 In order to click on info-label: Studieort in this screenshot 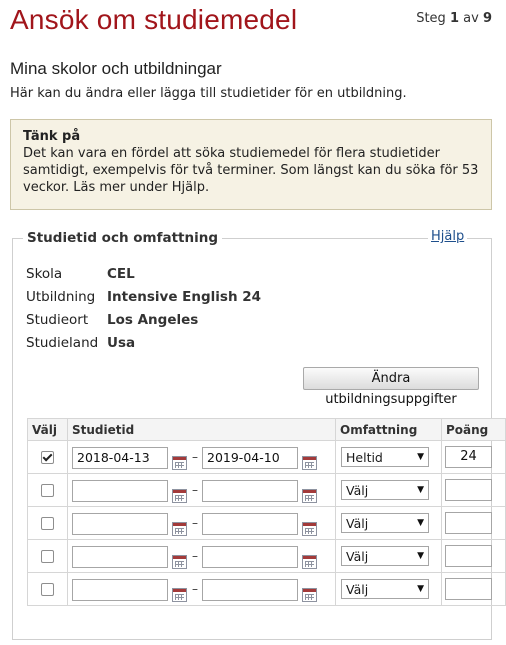, I will do `click(57, 320)`.